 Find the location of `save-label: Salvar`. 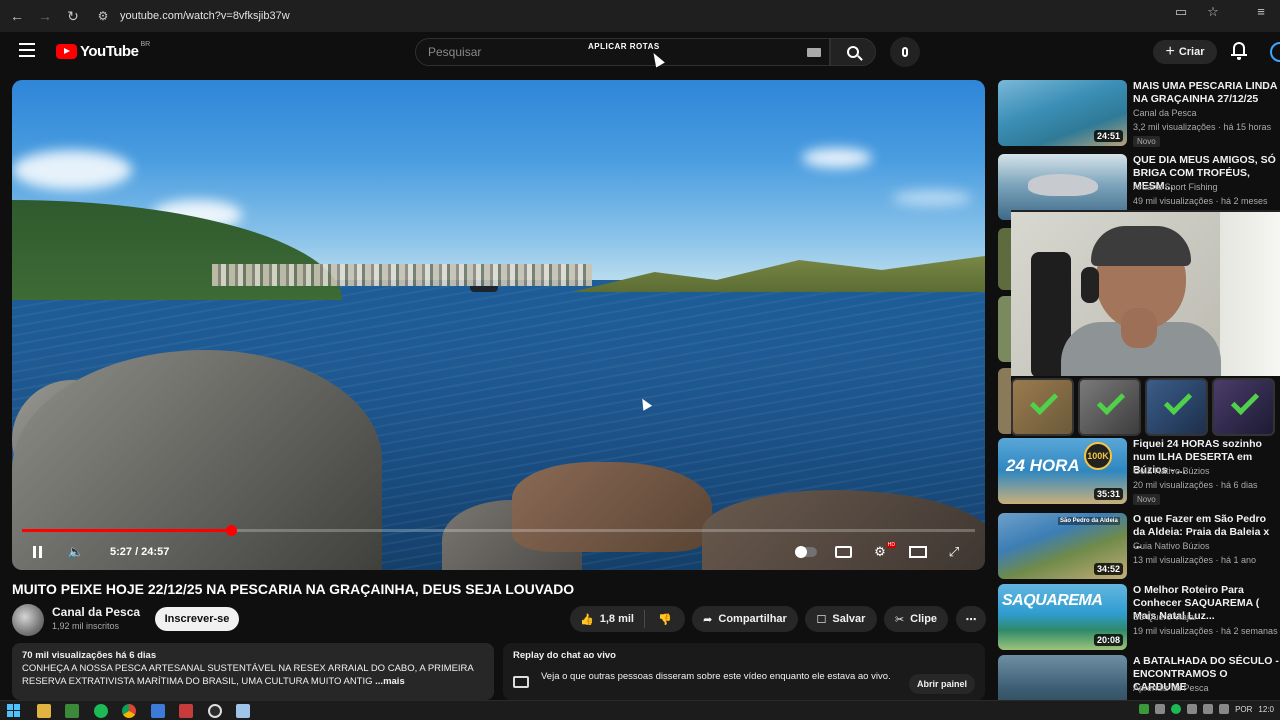

save-label: Salvar is located at coordinates (849, 619).